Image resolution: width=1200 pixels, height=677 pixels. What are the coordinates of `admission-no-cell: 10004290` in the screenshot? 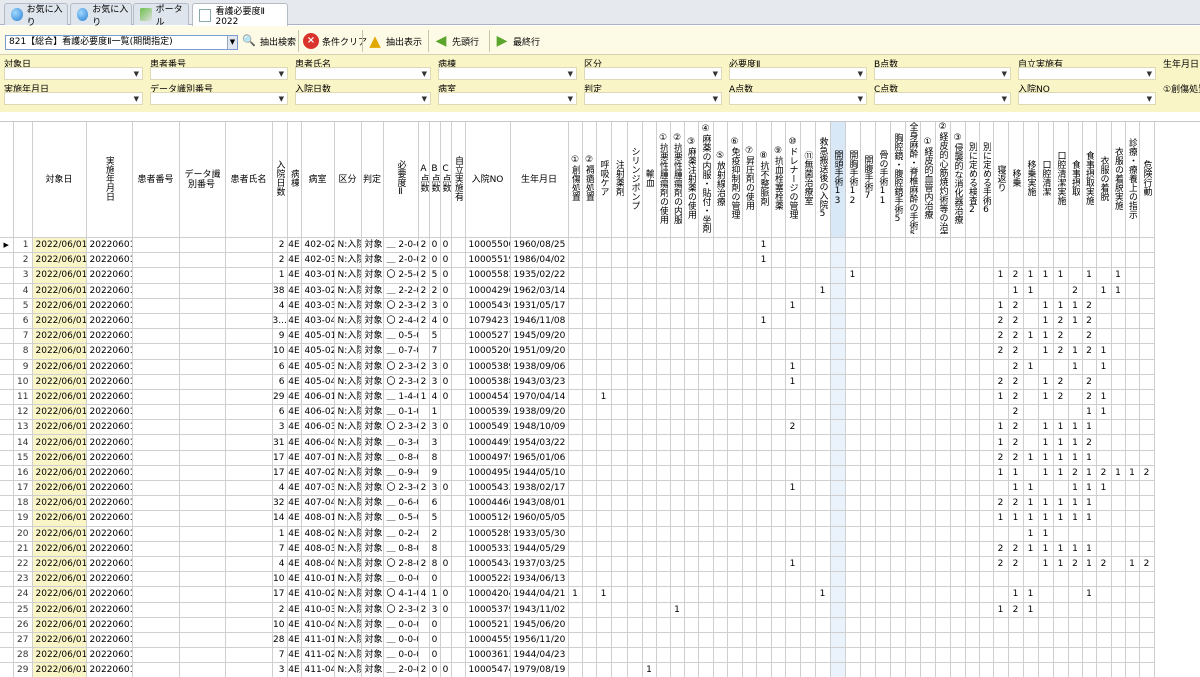 It's located at (488, 291).